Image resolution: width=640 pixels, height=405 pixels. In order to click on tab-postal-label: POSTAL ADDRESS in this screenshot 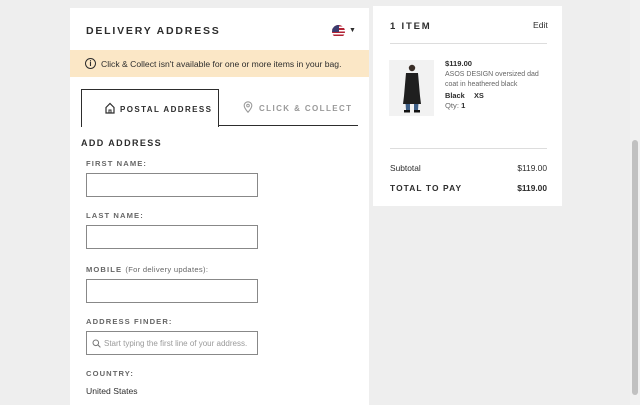, I will do `click(166, 109)`.